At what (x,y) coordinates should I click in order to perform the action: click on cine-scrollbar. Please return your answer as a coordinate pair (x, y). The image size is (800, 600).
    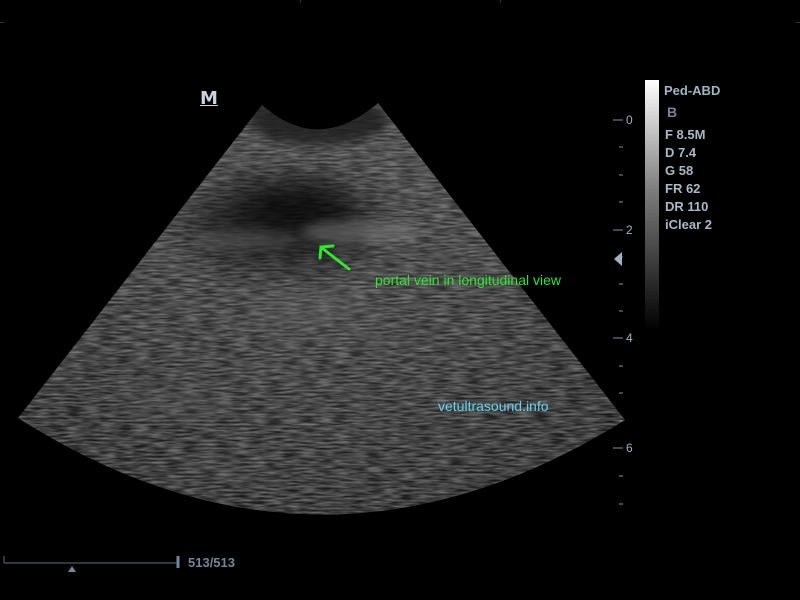
    Looking at the image, I should click on (91, 564).